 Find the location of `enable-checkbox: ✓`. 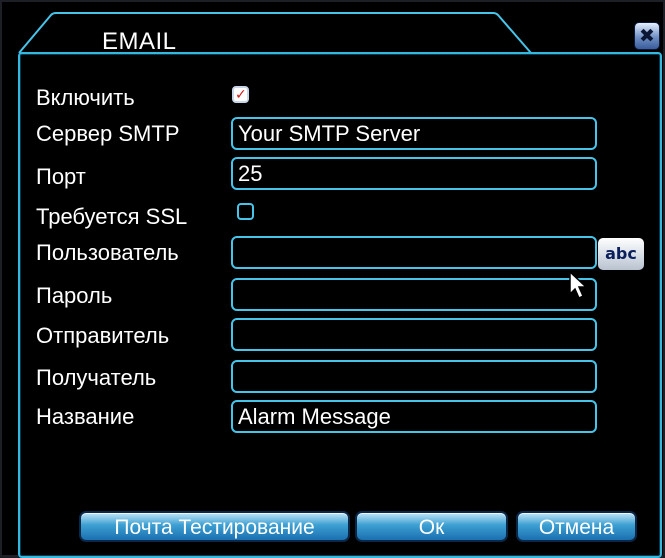

enable-checkbox: ✓ is located at coordinates (240, 94).